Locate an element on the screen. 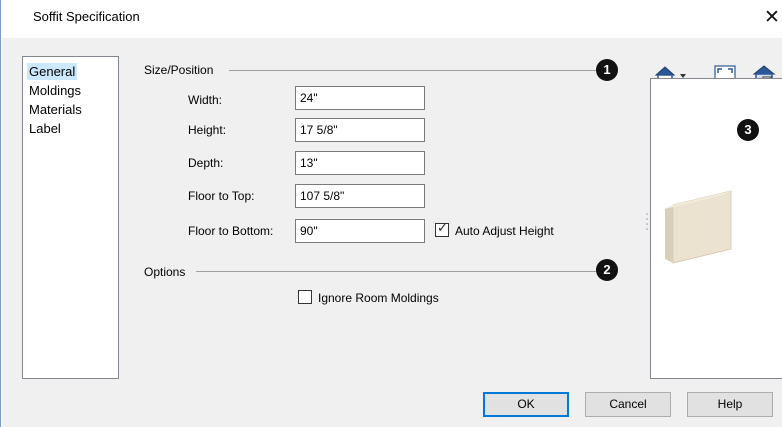 This screenshot has width=782, height=427. options-group-label: Options is located at coordinates (165, 272).